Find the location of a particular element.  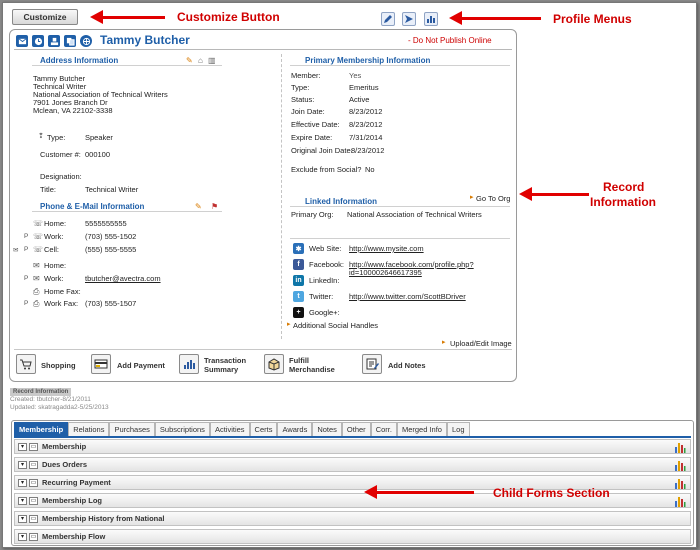

type-info-icon: ❢ is located at coordinates (41, 136).